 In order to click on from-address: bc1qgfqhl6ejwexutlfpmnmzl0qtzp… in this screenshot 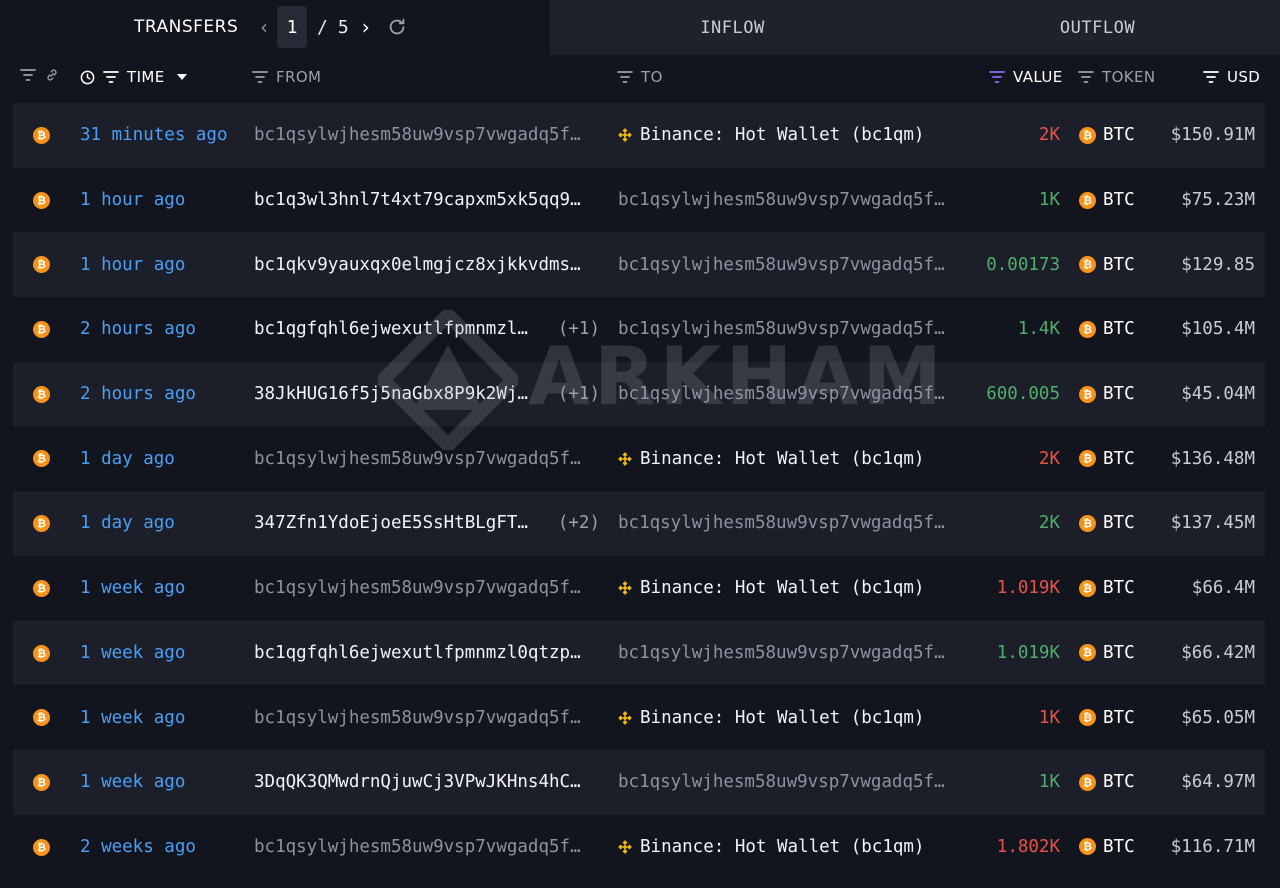, I will do `click(417, 653)`.